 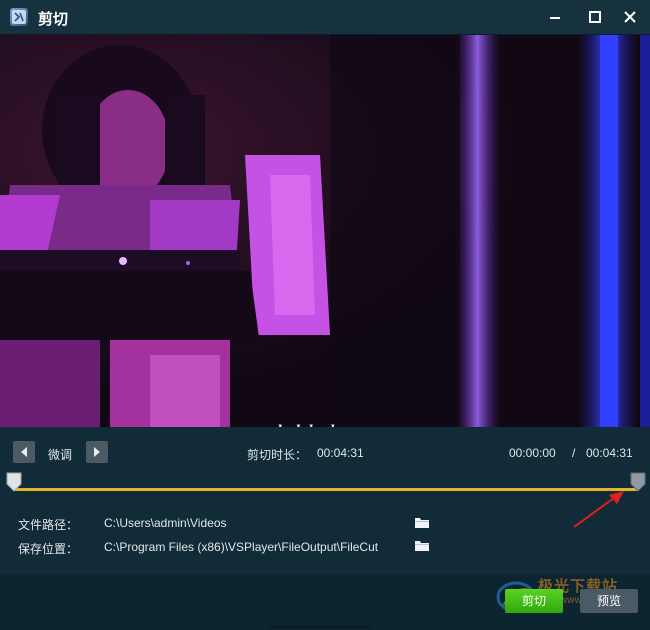 I want to click on maximize-button, so click(x=595, y=17).